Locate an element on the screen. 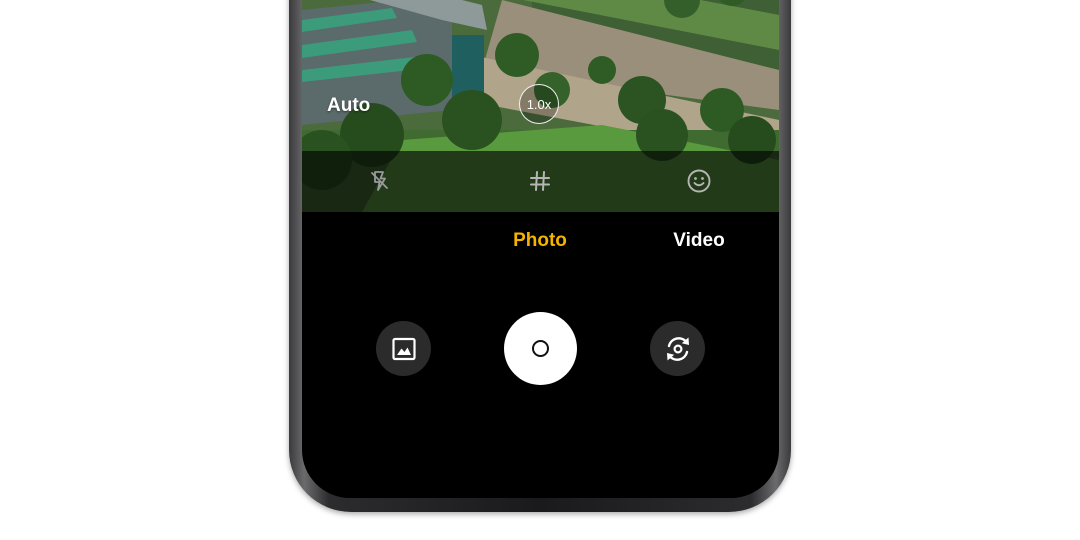 Image resolution: width=1080 pixels, height=540 pixels. shutter-button is located at coordinates (540, 348).